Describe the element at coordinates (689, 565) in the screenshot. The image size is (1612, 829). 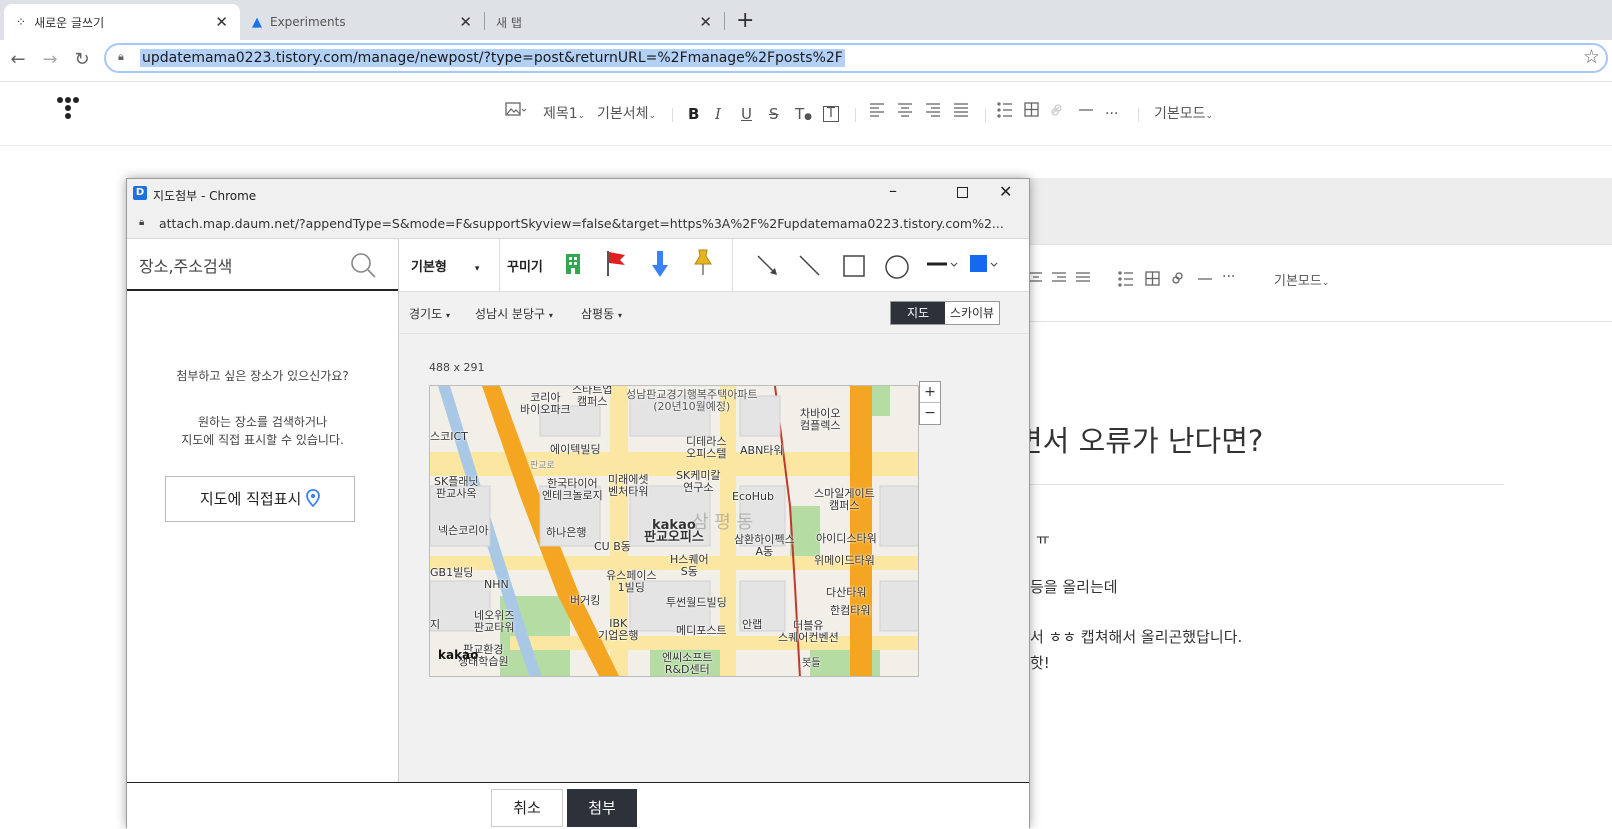
I see `map-label: H스퀘어 S동` at that location.